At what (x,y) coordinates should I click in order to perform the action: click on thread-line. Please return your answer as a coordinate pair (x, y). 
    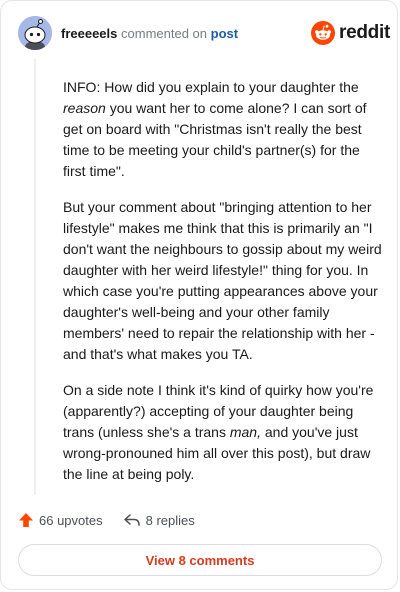
    Looking at the image, I should click on (35, 277).